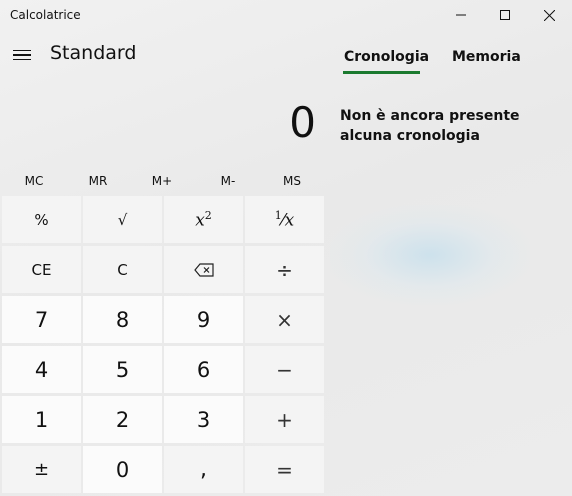 The width and height of the screenshot is (572, 496). I want to click on maximize-button, so click(505, 15).